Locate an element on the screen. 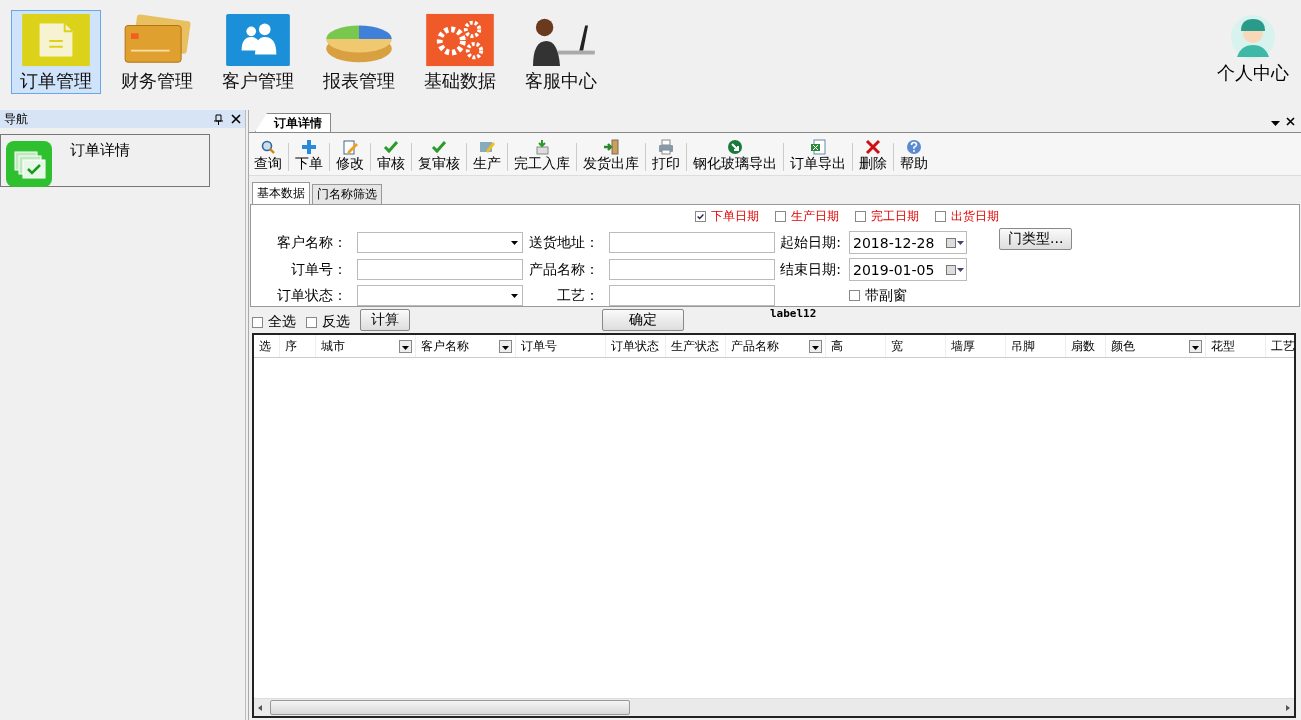 The width and height of the screenshot is (1301, 720). date-picker: 2018-12-28 is located at coordinates (908, 242).